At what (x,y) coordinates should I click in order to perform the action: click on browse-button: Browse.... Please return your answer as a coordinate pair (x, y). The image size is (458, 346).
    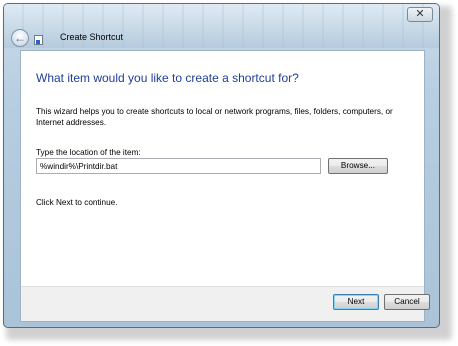
    Looking at the image, I should click on (358, 166).